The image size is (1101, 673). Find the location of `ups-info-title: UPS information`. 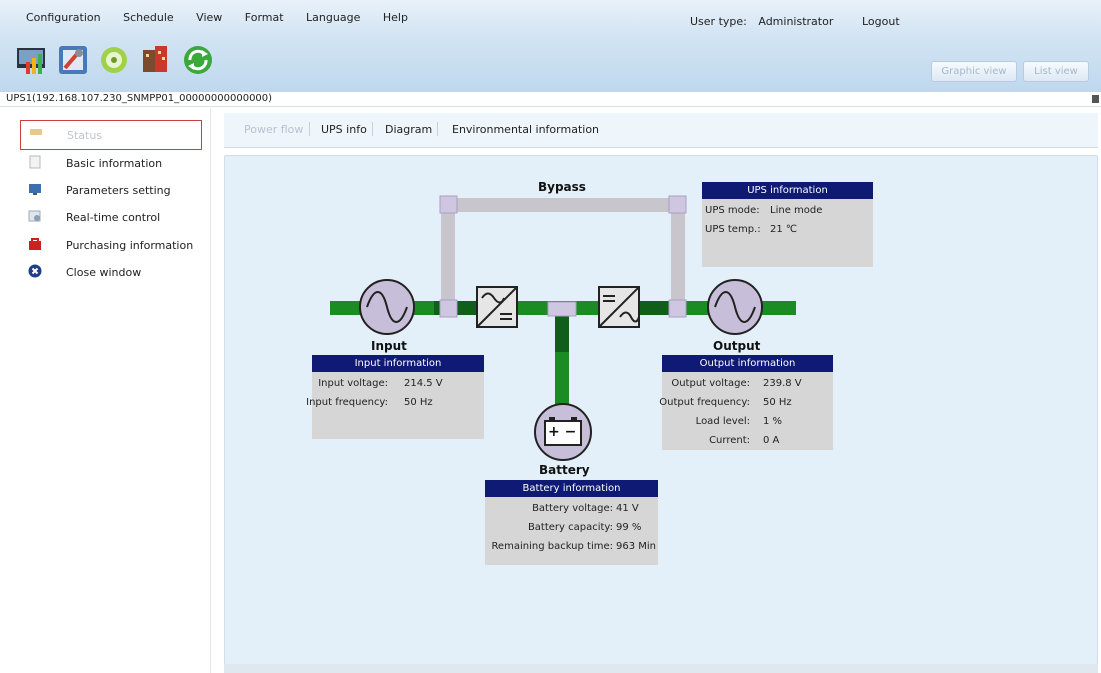

ups-info-title: UPS information is located at coordinates (787, 190).